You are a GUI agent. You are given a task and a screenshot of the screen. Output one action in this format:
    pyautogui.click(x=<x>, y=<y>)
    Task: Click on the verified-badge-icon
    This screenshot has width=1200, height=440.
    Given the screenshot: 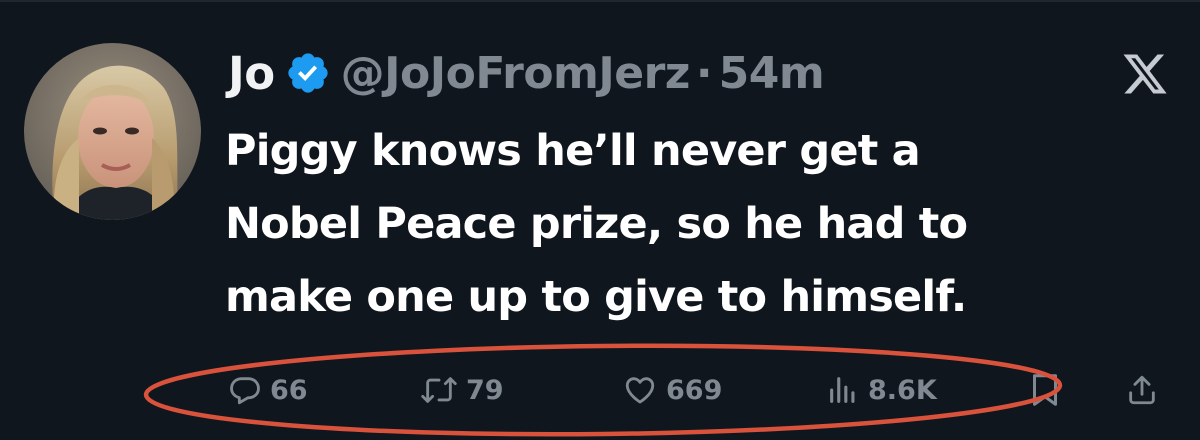 What is the action you would take?
    pyautogui.click(x=308, y=73)
    